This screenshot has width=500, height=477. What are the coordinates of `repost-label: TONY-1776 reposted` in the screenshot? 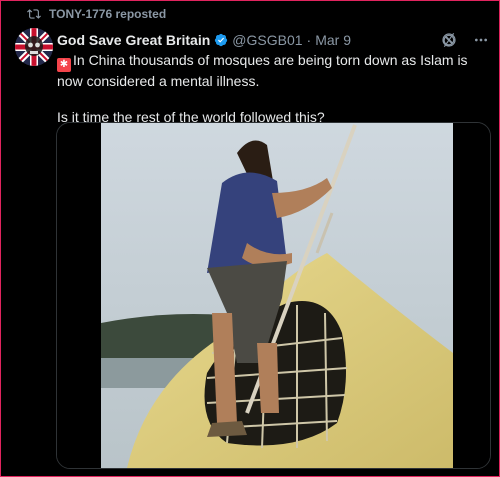 It's located at (107, 14).